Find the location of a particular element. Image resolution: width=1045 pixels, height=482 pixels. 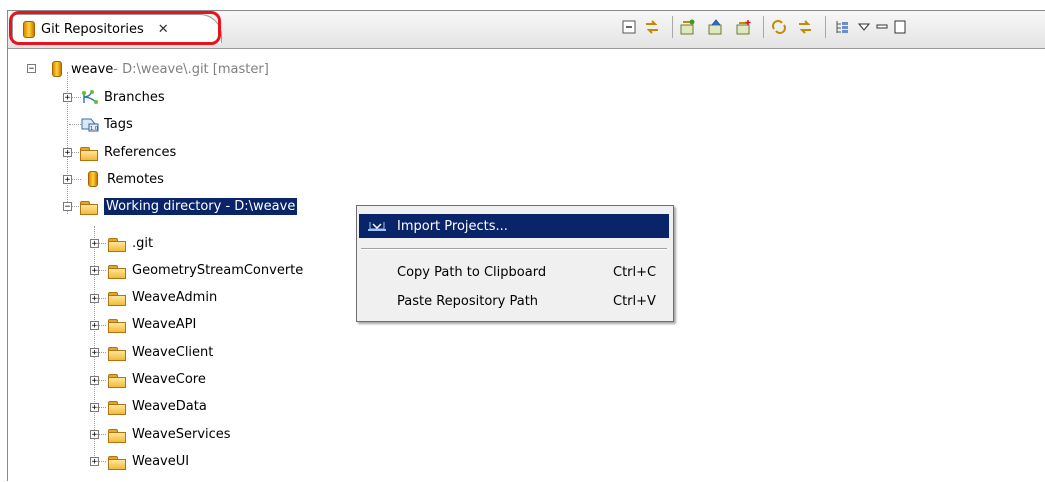

menu-item-copy-path: Copy Path to Clipboard Ctrl+C is located at coordinates (514, 272).